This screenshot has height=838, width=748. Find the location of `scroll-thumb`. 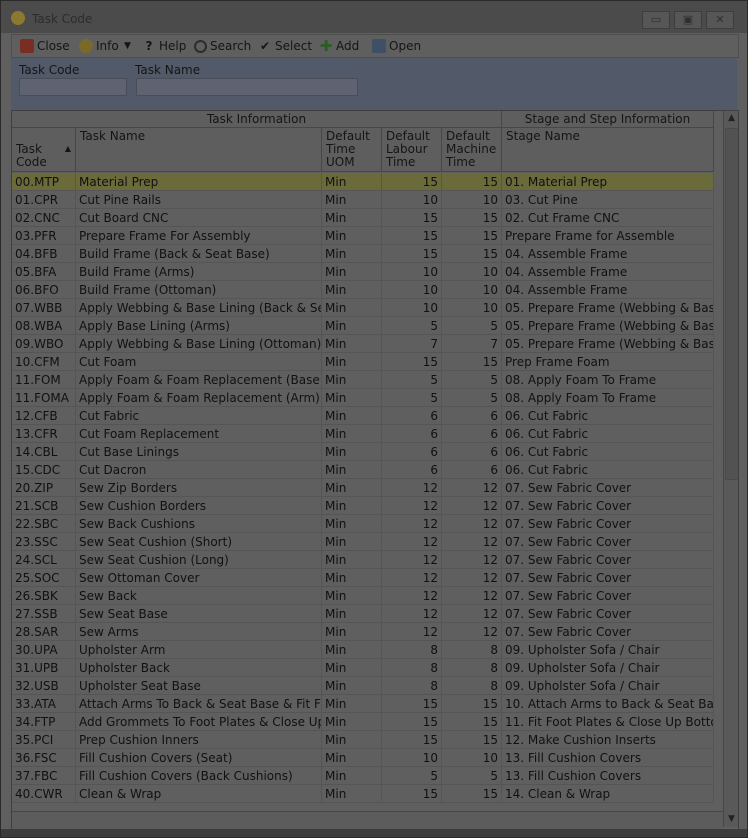

scroll-thumb is located at coordinates (731, 304).